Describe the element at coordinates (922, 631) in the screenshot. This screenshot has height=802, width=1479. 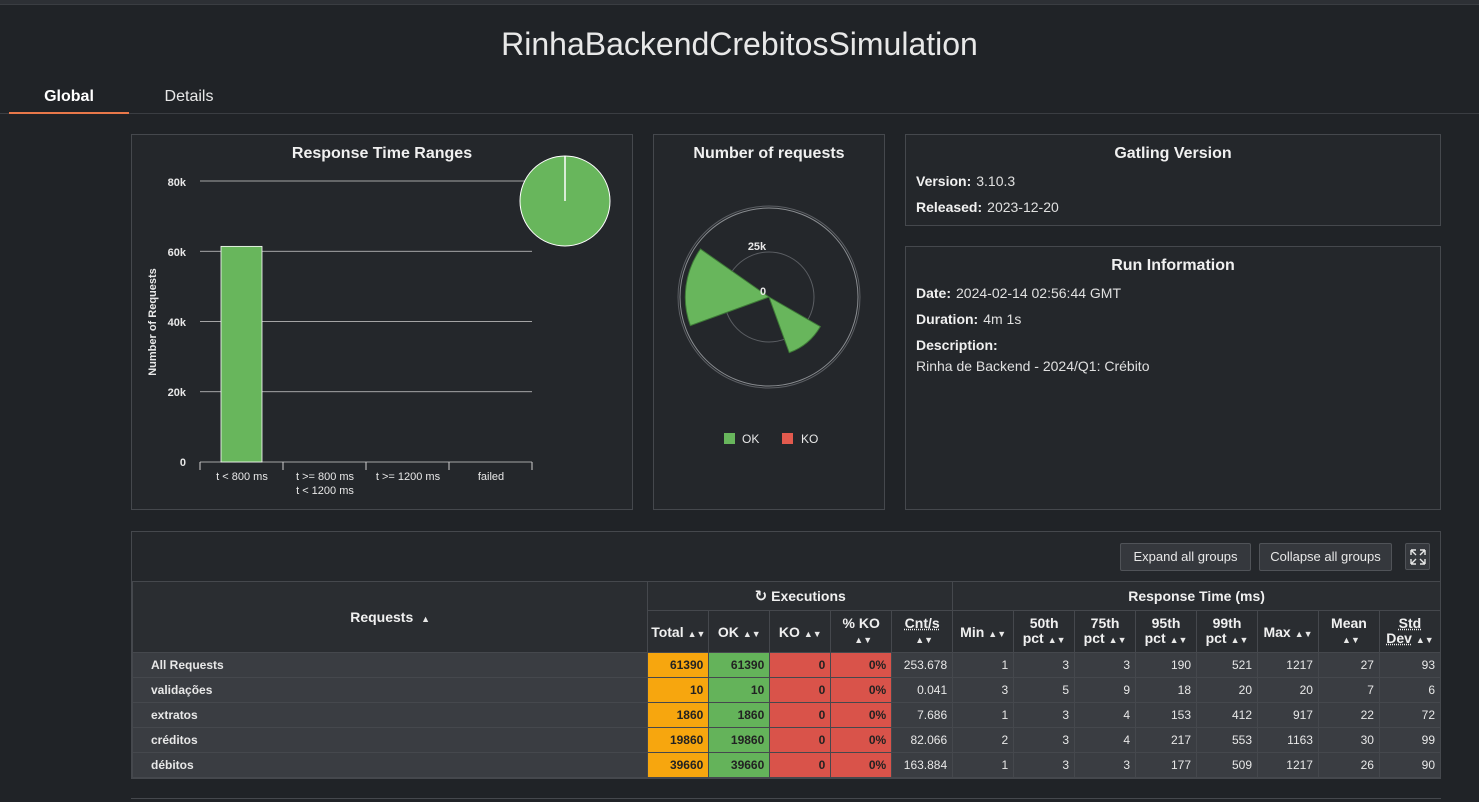
I see `col-cnt-s: Cnt/s ▲▼` at that location.